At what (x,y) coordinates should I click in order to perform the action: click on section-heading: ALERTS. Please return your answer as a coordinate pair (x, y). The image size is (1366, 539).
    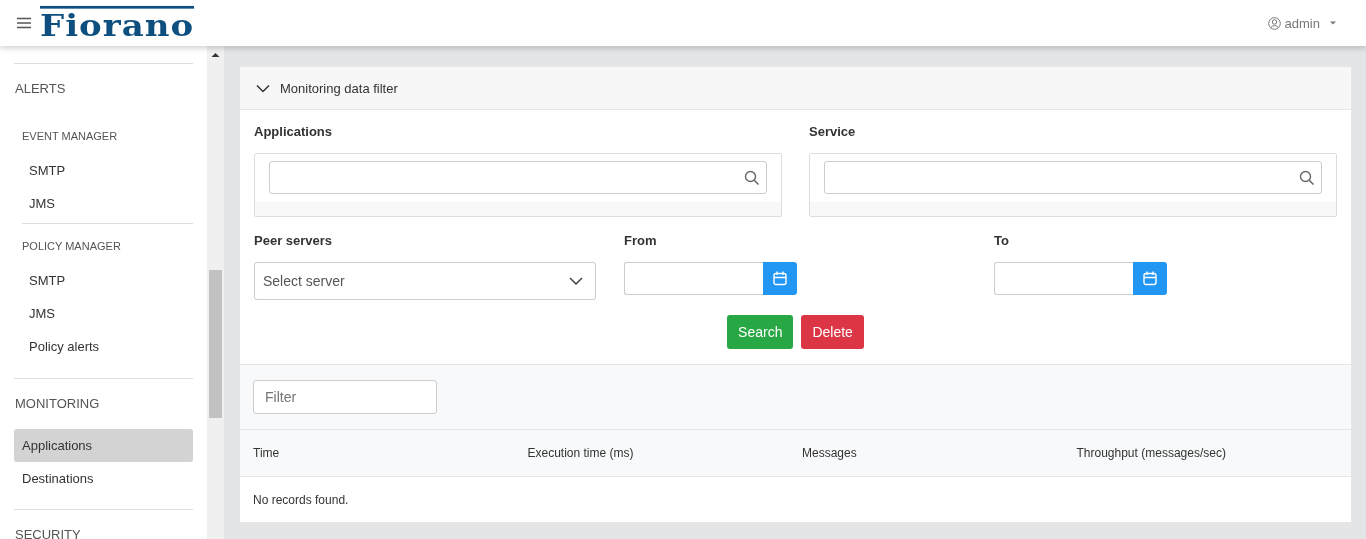
    Looking at the image, I should click on (40, 89).